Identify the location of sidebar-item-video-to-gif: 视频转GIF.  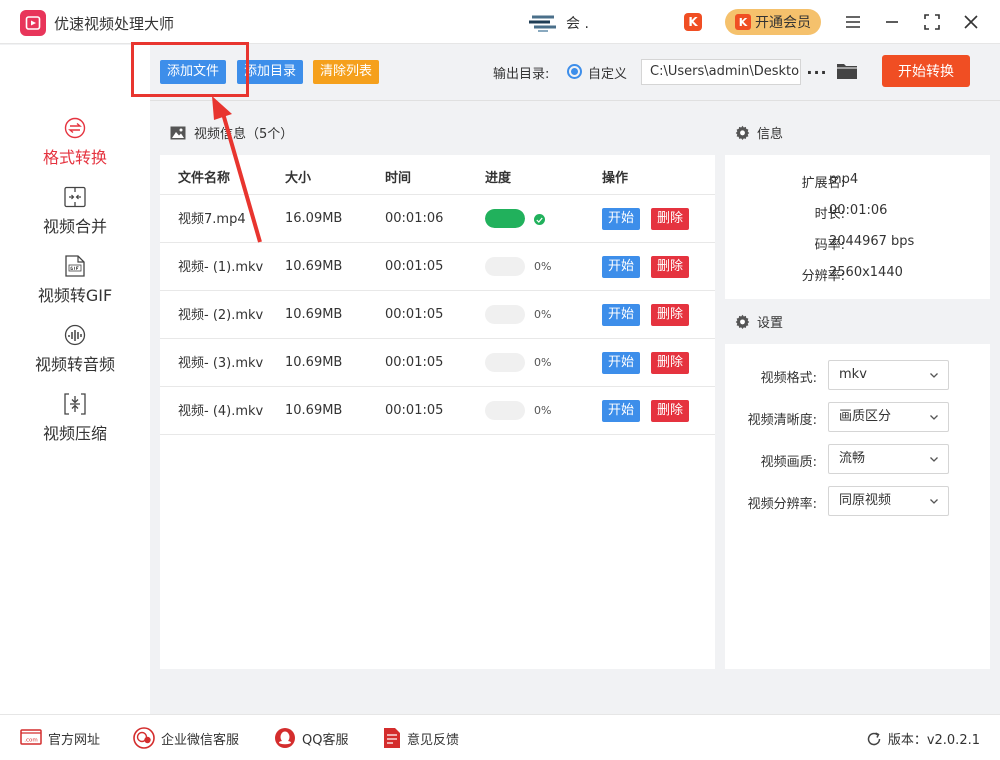
(75, 287).